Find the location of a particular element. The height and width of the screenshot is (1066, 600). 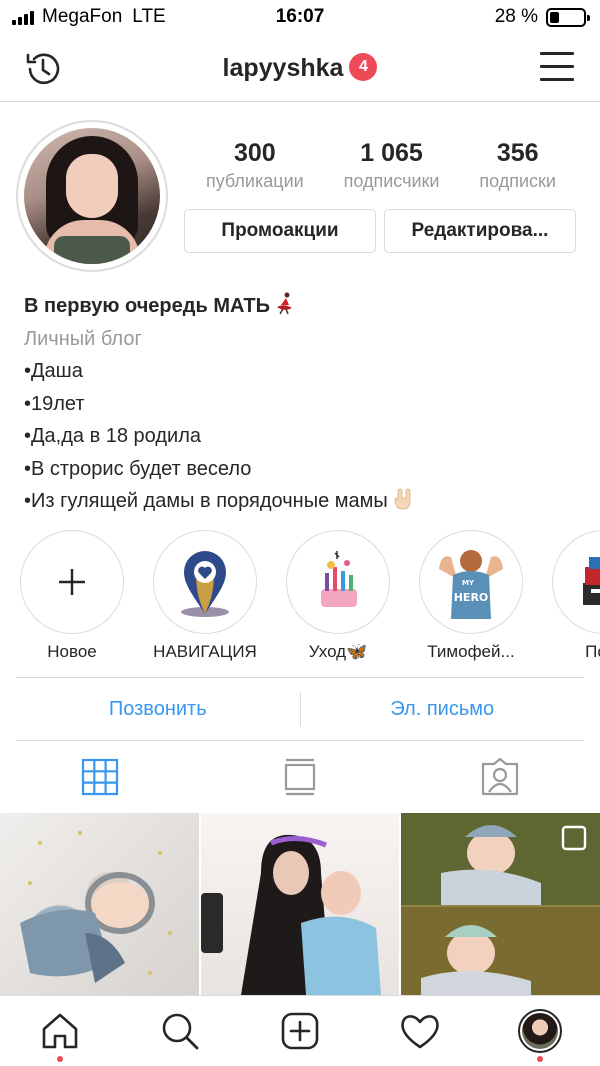

bottom-navigation is located at coordinates (300, 1030).